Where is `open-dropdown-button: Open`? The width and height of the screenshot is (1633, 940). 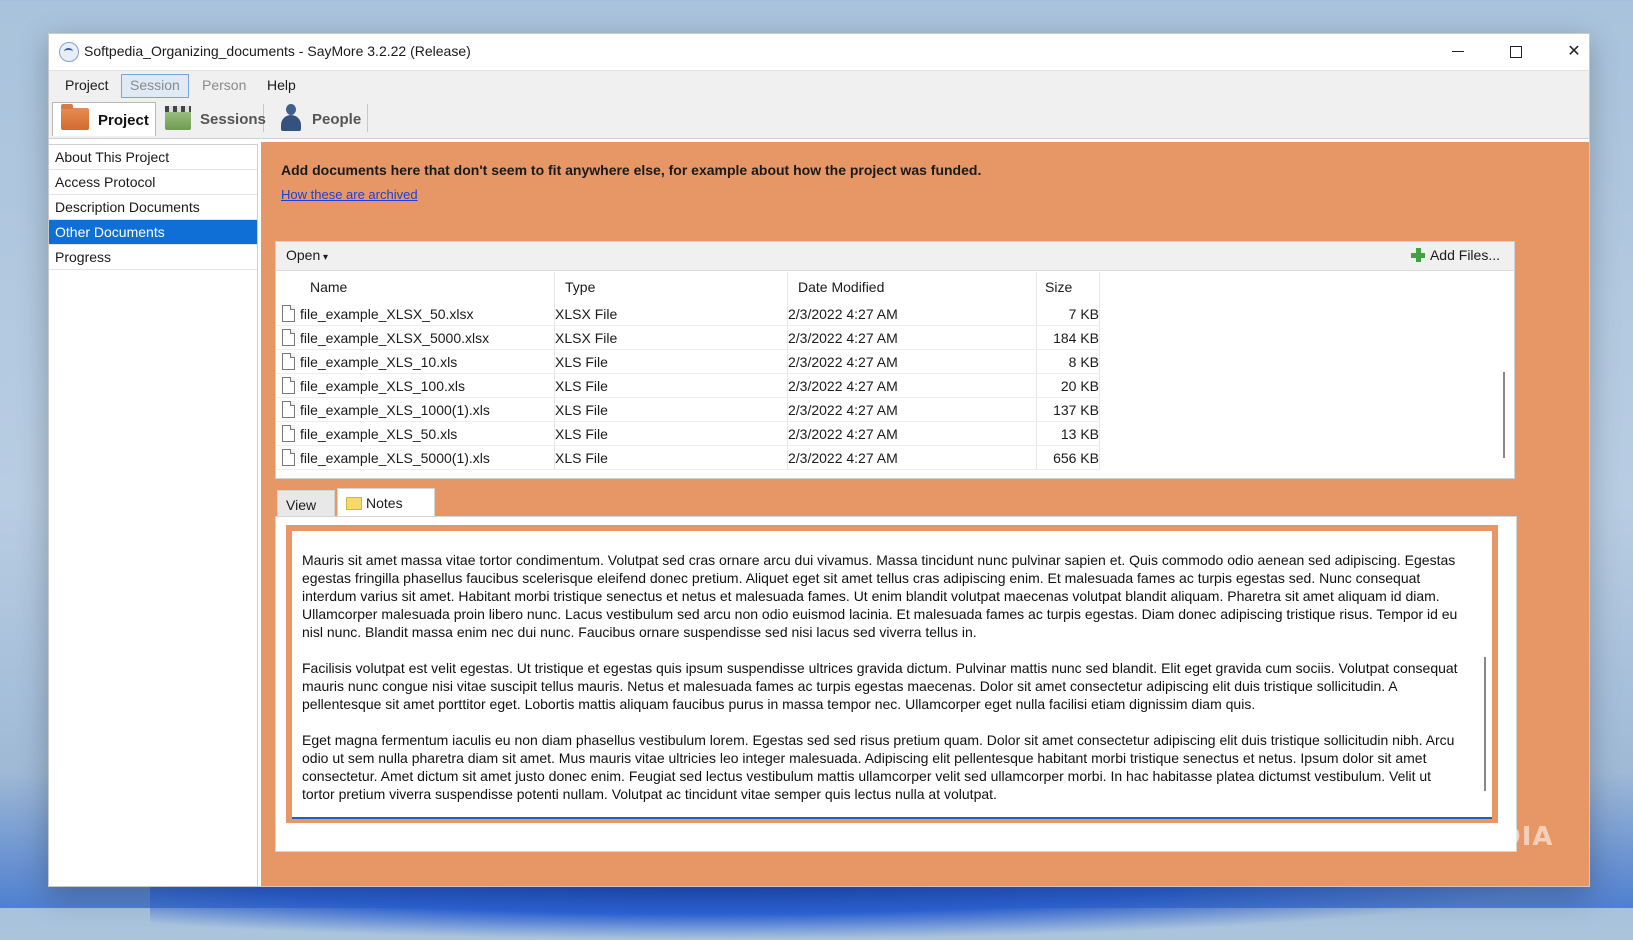
open-dropdown-button: Open is located at coordinates (307, 255).